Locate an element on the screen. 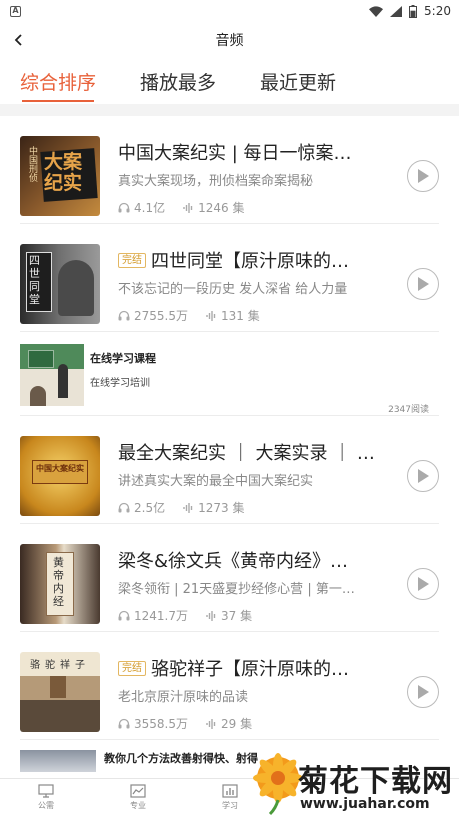  cover-text: 骆驼祥子 is located at coordinates (60, 665).